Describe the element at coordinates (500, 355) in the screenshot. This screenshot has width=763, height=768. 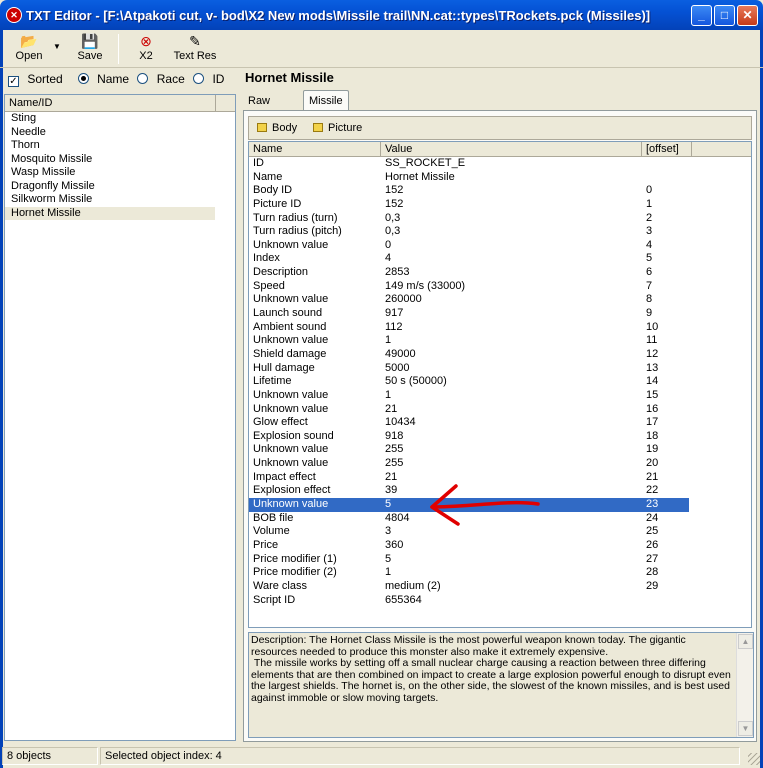
I see `grid-row: Shield damage 49000 12` at that location.